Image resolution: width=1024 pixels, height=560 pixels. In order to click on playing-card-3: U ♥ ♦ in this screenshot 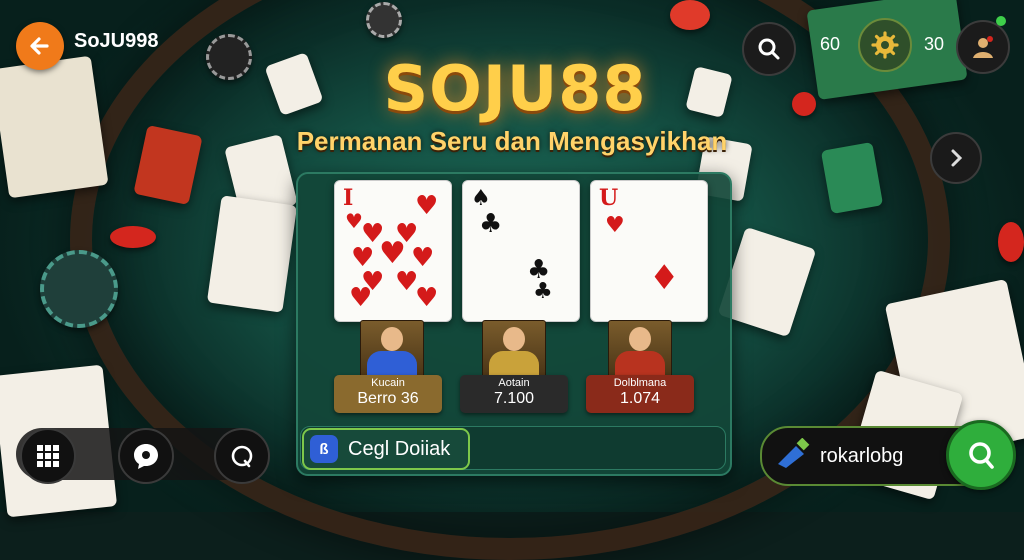, I will do `click(649, 251)`.